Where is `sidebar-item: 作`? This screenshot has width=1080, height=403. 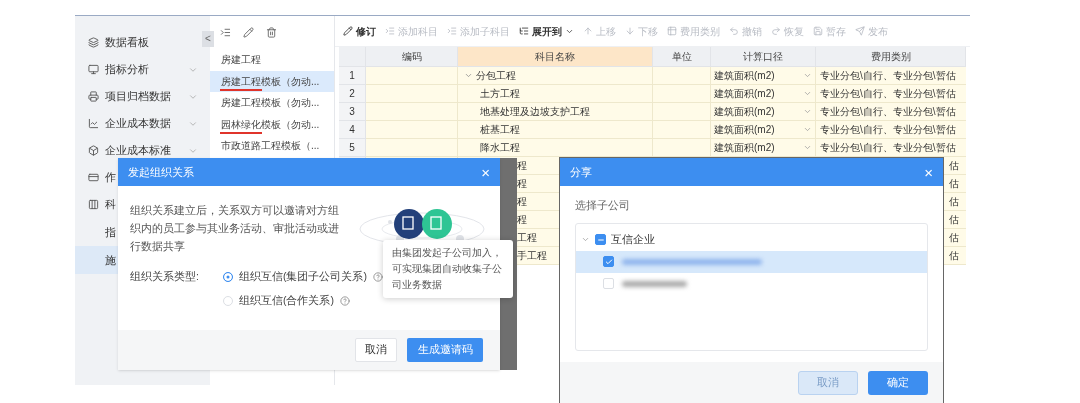 sidebar-item: 作 is located at coordinates (96, 177).